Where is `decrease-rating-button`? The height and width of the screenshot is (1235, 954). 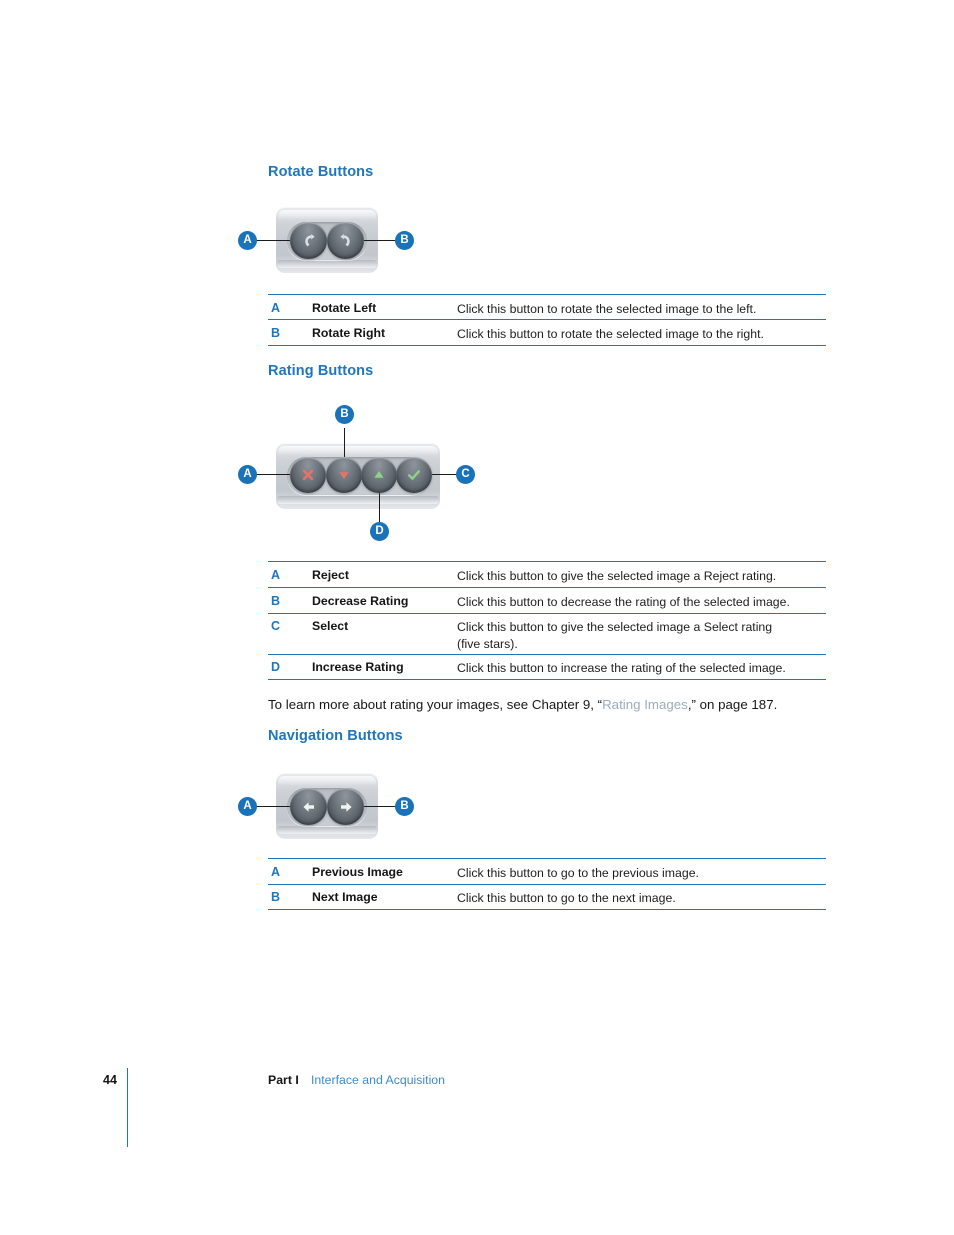 decrease-rating-button is located at coordinates (344, 475).